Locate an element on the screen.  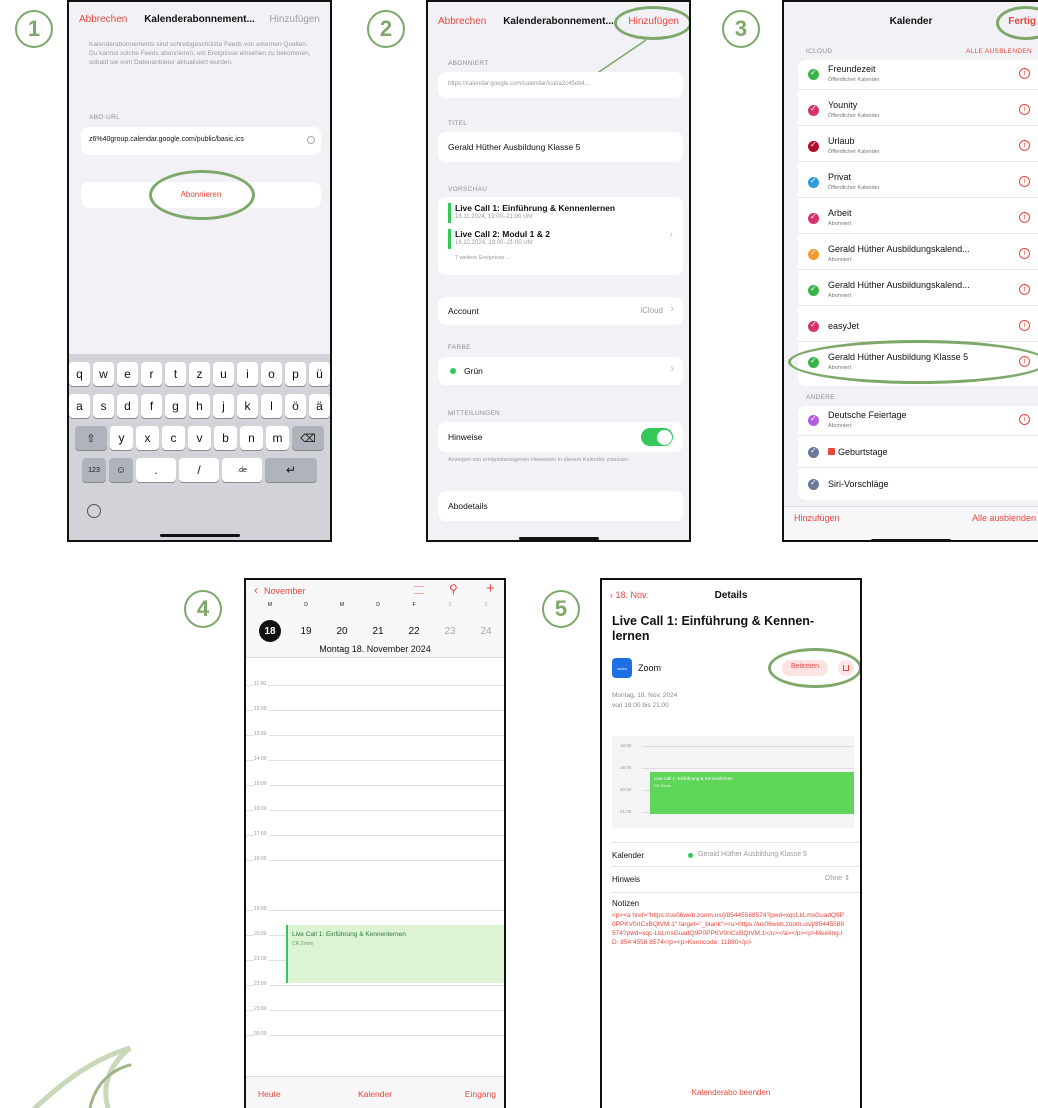
slash-key: / is located at coordinates (199, 470).